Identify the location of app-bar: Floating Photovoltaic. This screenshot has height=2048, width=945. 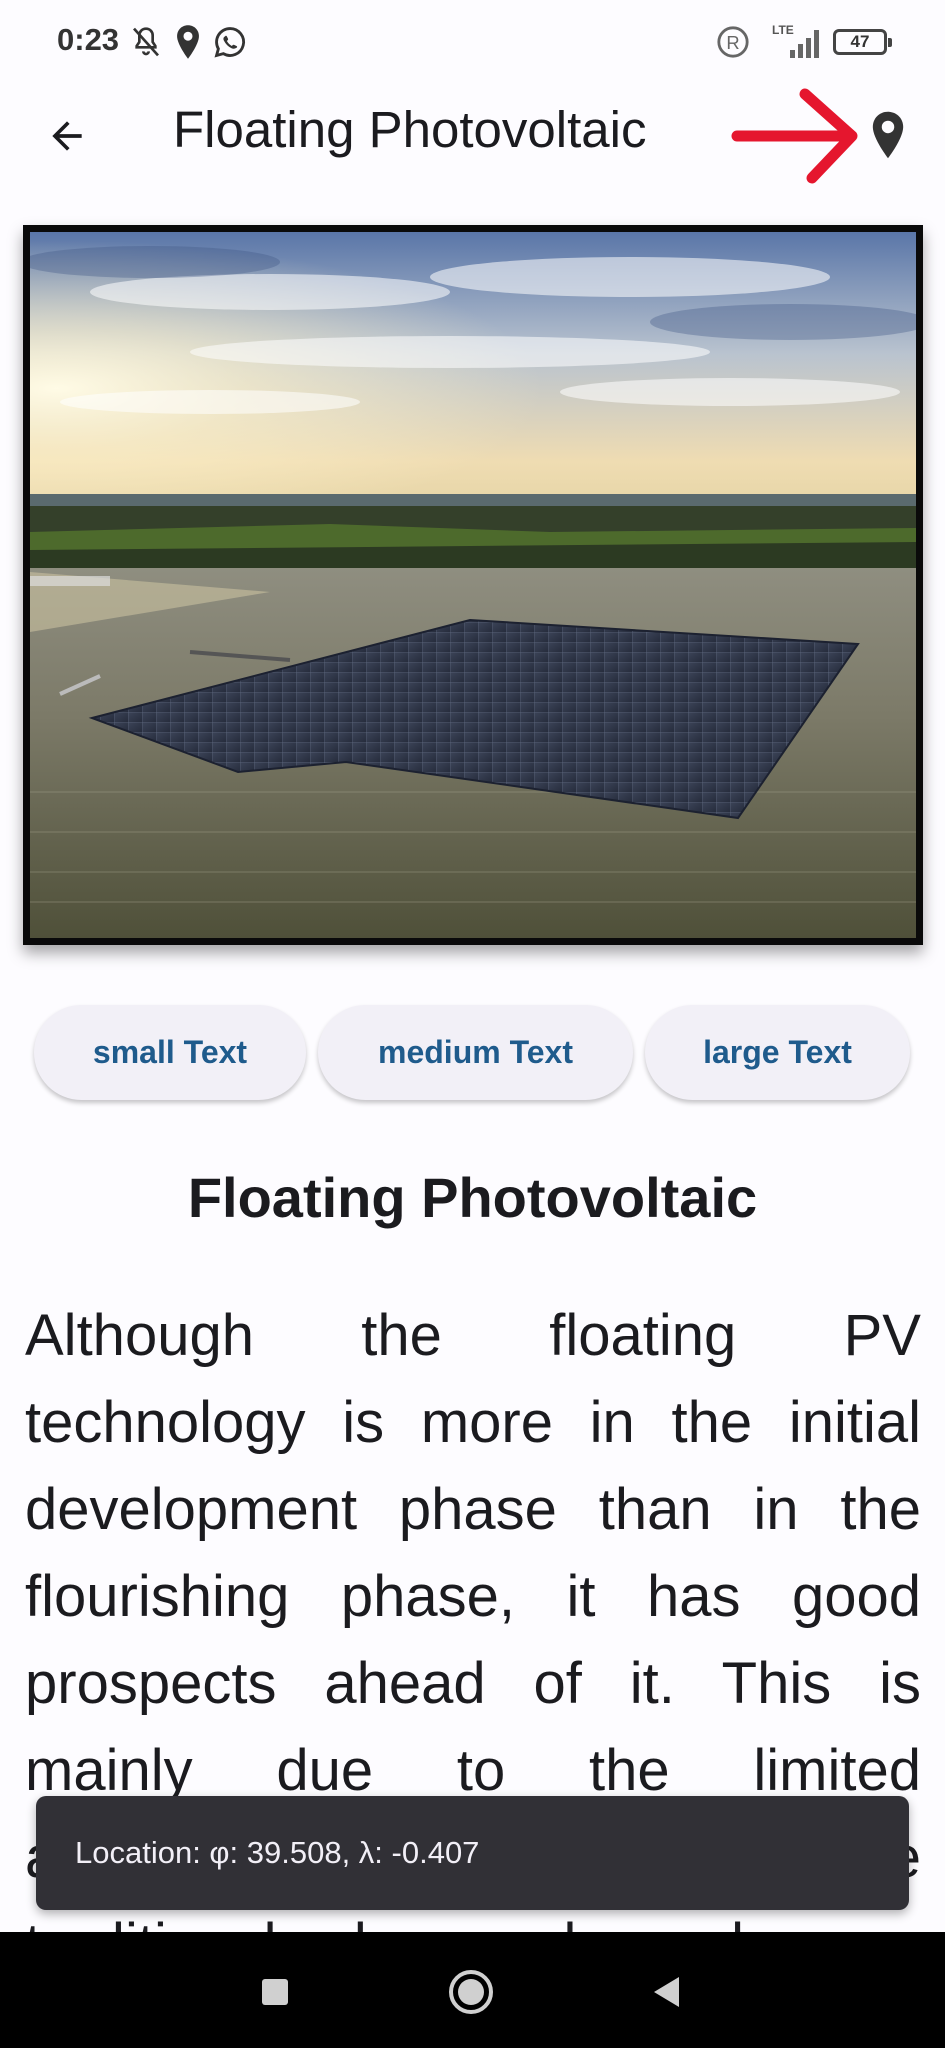
(472, 134).